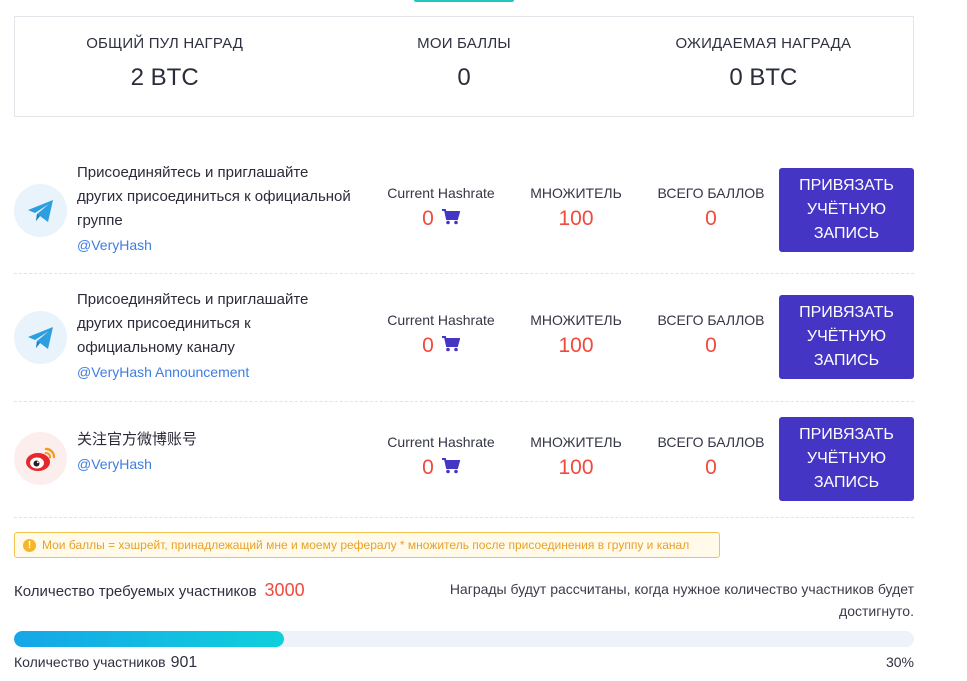  I want to click on participants-count: Количество участников 901, so click(105, 663).